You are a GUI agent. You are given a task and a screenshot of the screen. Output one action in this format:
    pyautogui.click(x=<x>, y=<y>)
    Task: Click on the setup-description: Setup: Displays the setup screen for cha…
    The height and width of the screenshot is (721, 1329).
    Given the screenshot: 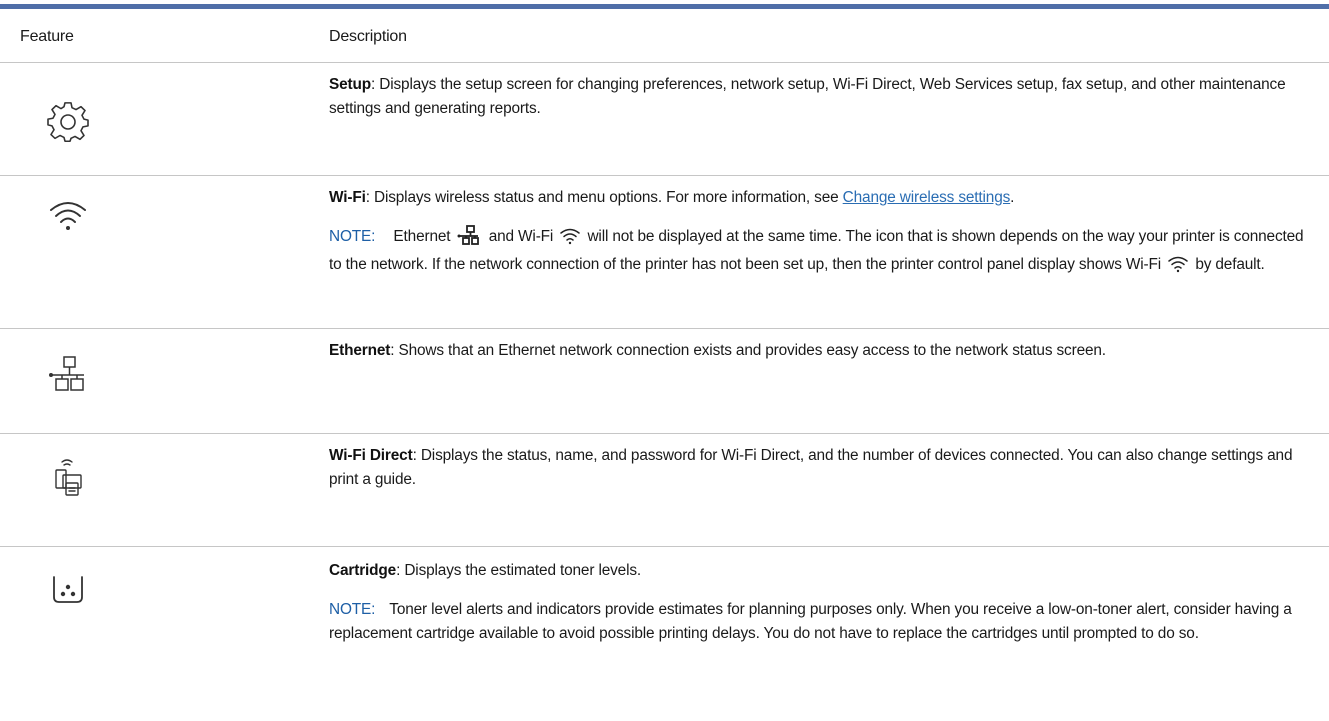 What is the action you would take?
    pyautogui.click(x=819, y=97)
    